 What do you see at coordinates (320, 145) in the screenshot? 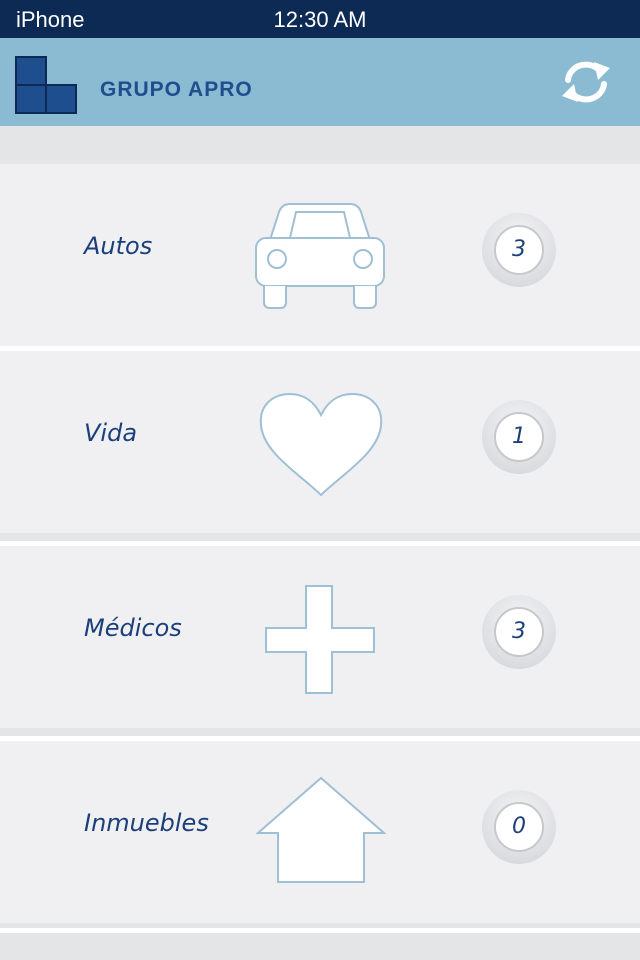
I see `header-spacer` at bounding box center [320, 145].